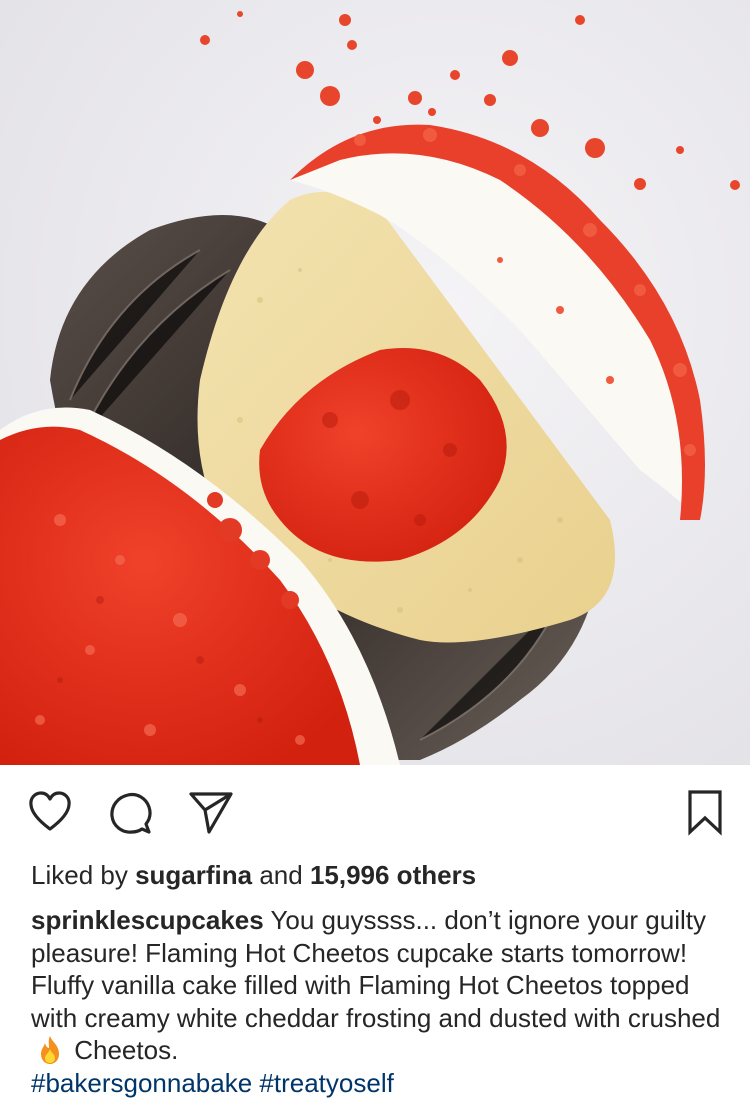 The image size is (750, 1106). What do you see at coordinates (393, 875) in the screenshot?
I see `likes-count: 15,996 others` at bounding box center [393, 875].